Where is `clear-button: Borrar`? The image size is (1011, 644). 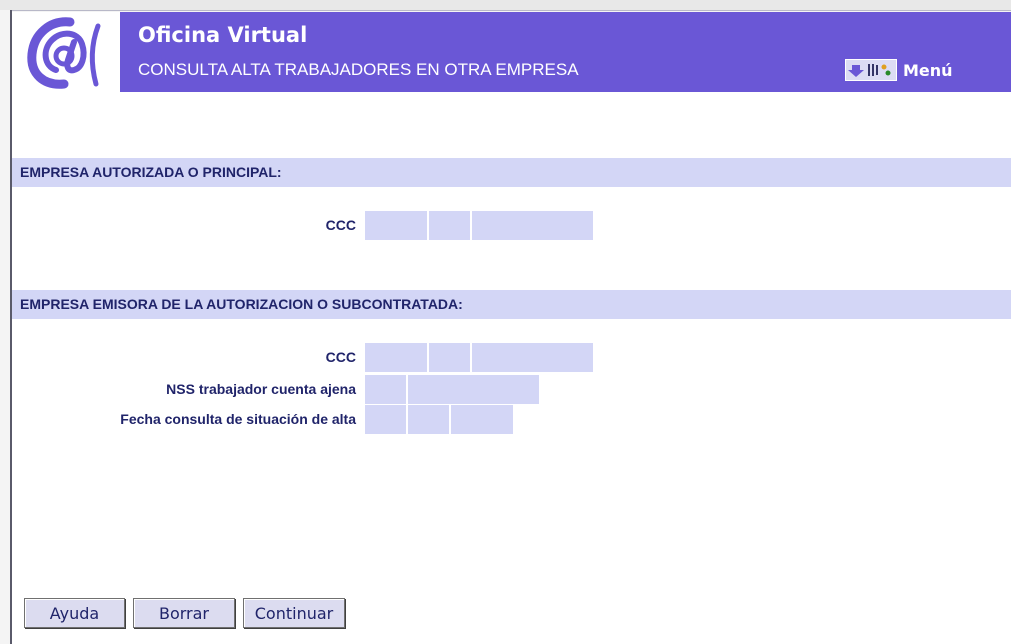 clear-button: Borrar is located at coordinates (184, 613).